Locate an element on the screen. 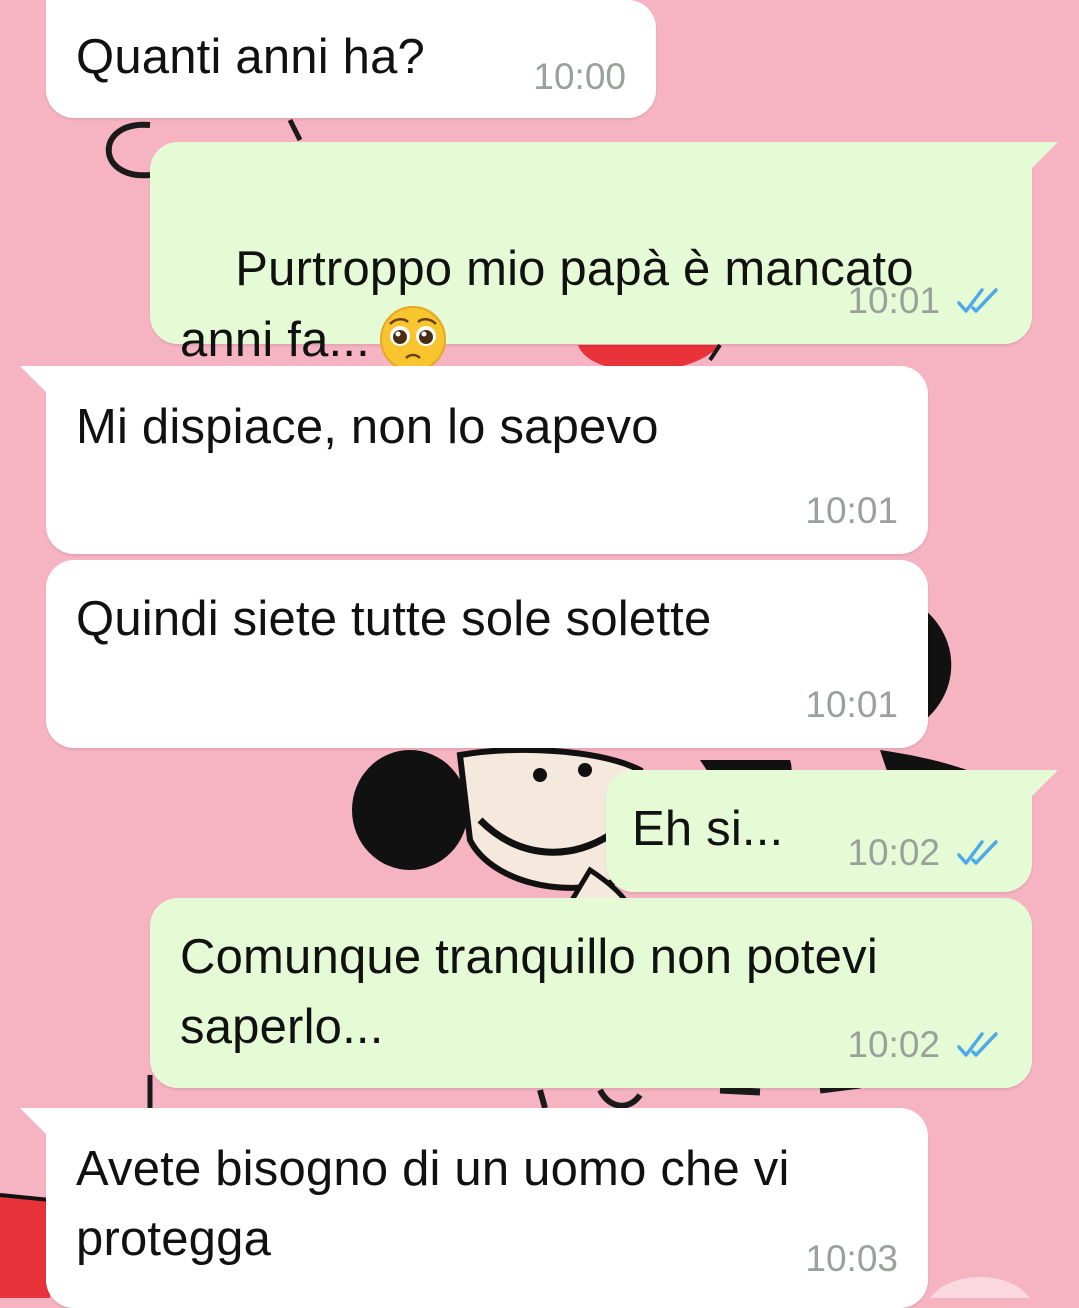 Image resolution: width=1079 pixels, height=1308 pixels. message-bubble-outgoing: Eh si... 10:02 is located at coordinates (832, 831).